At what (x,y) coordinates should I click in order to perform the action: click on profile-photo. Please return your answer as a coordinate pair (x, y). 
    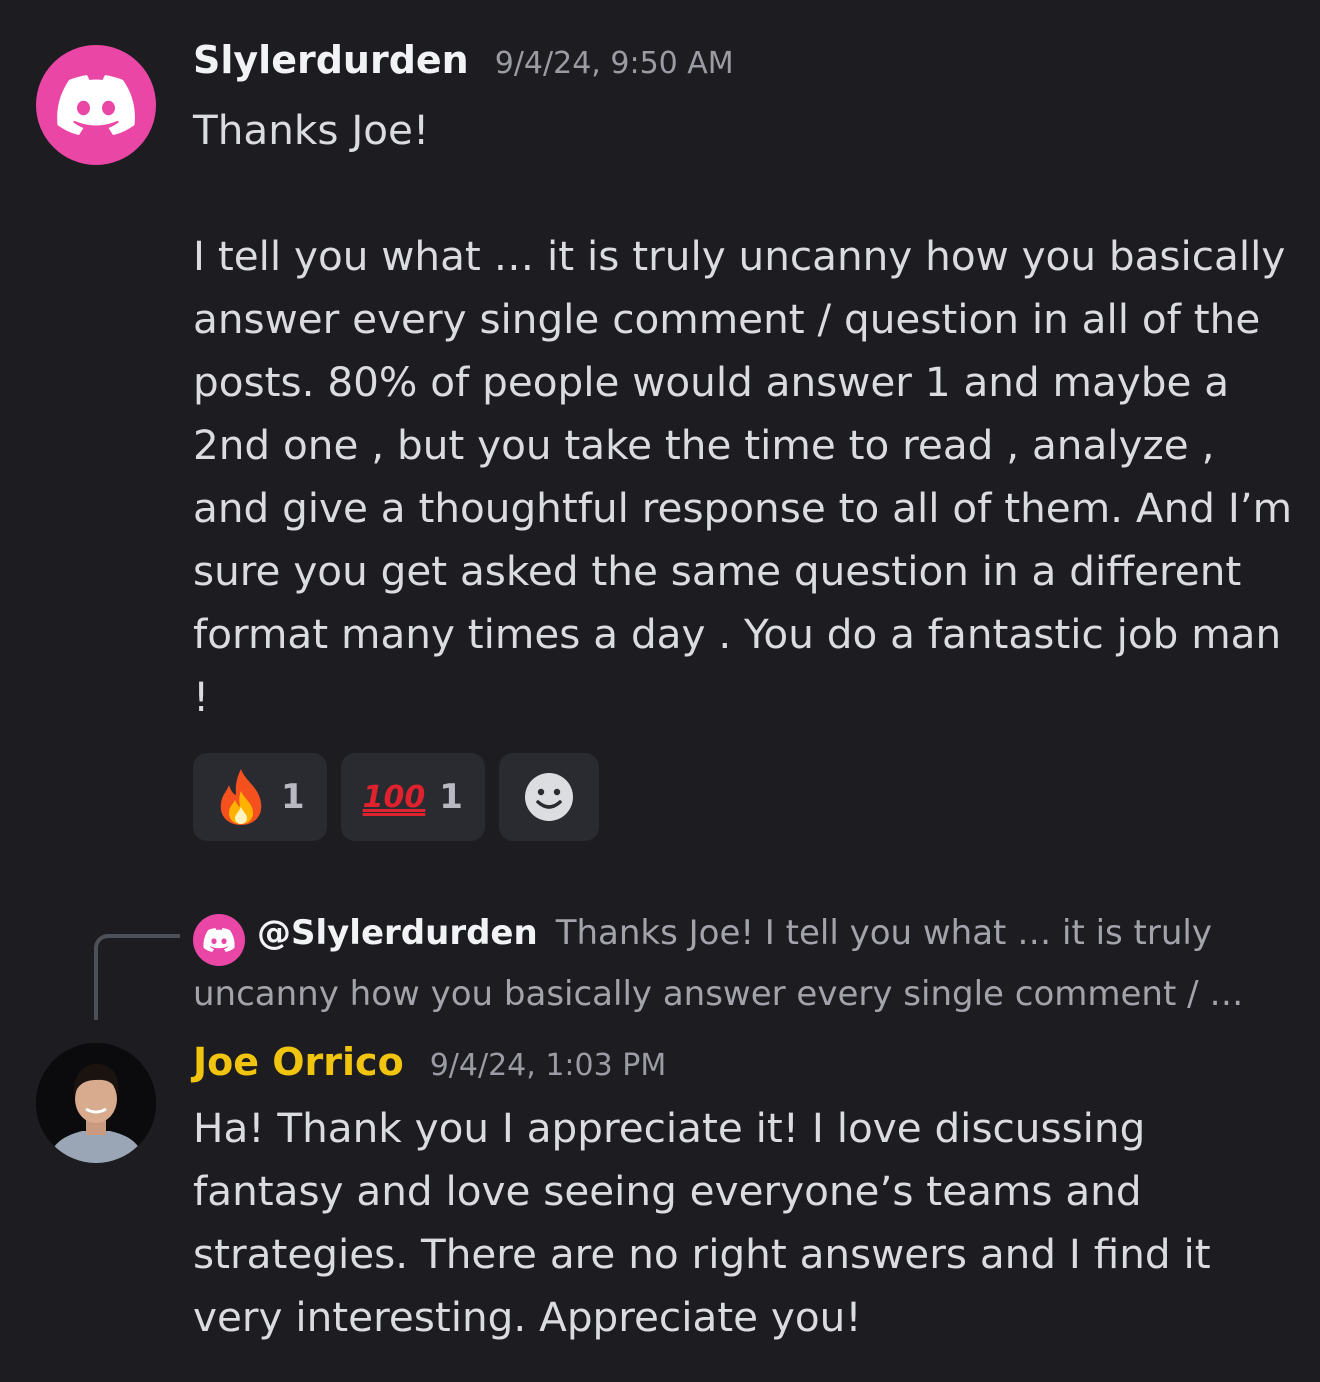
    Looking at the image, I should click on (96, 1103).